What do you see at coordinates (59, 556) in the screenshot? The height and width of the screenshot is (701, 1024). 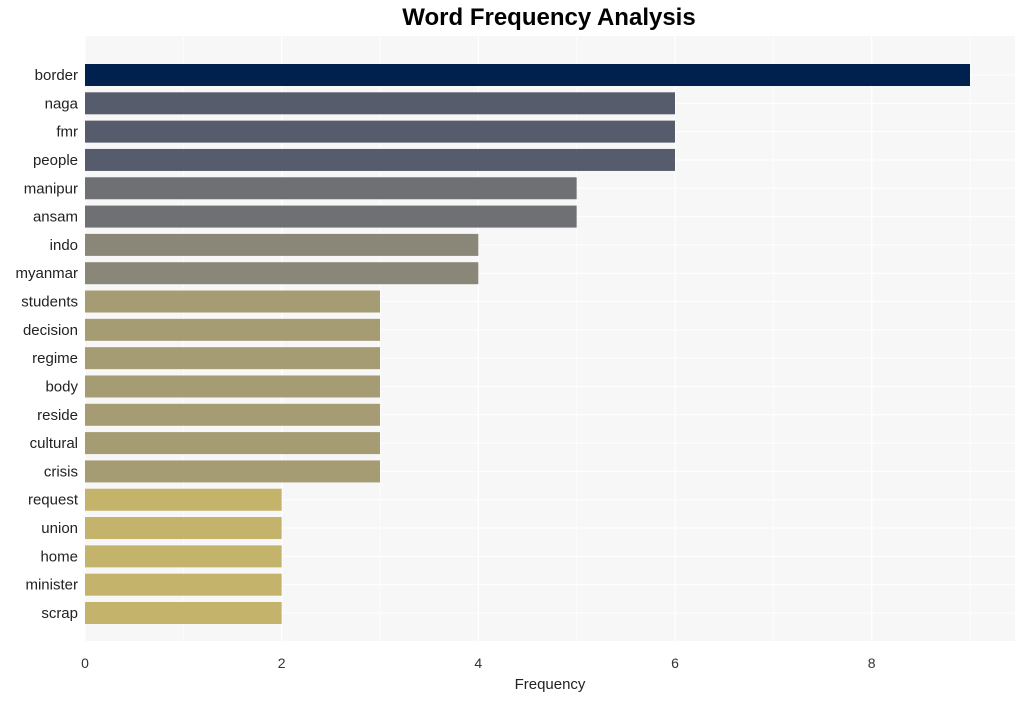 I see `category-label: home` at bounding box center [59, 556].